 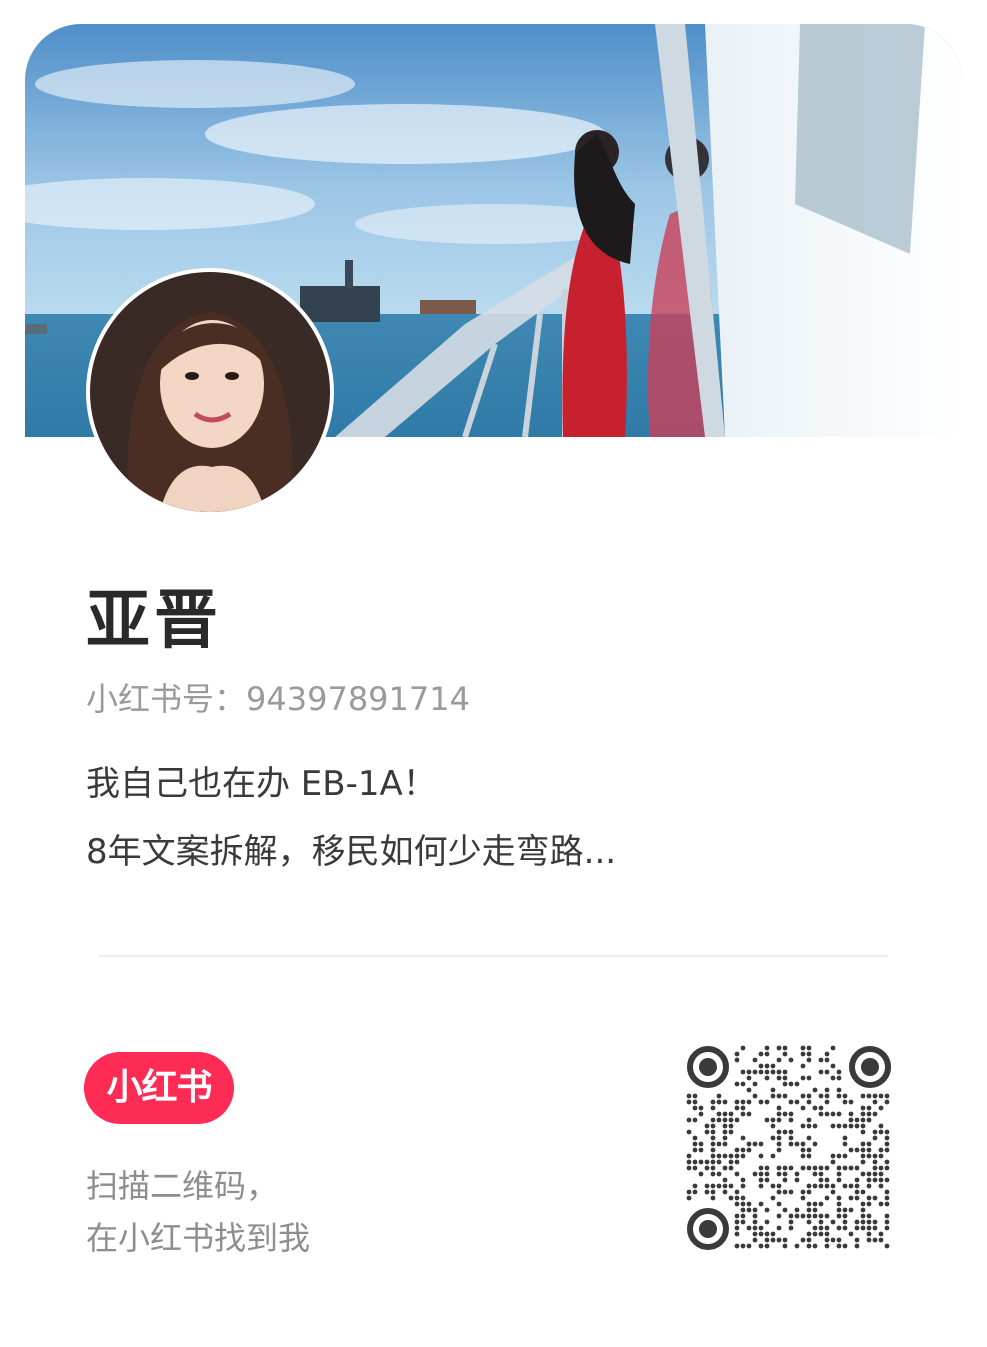 I want to click on account-id-value: 94397891714, so click(x=358, y=699).